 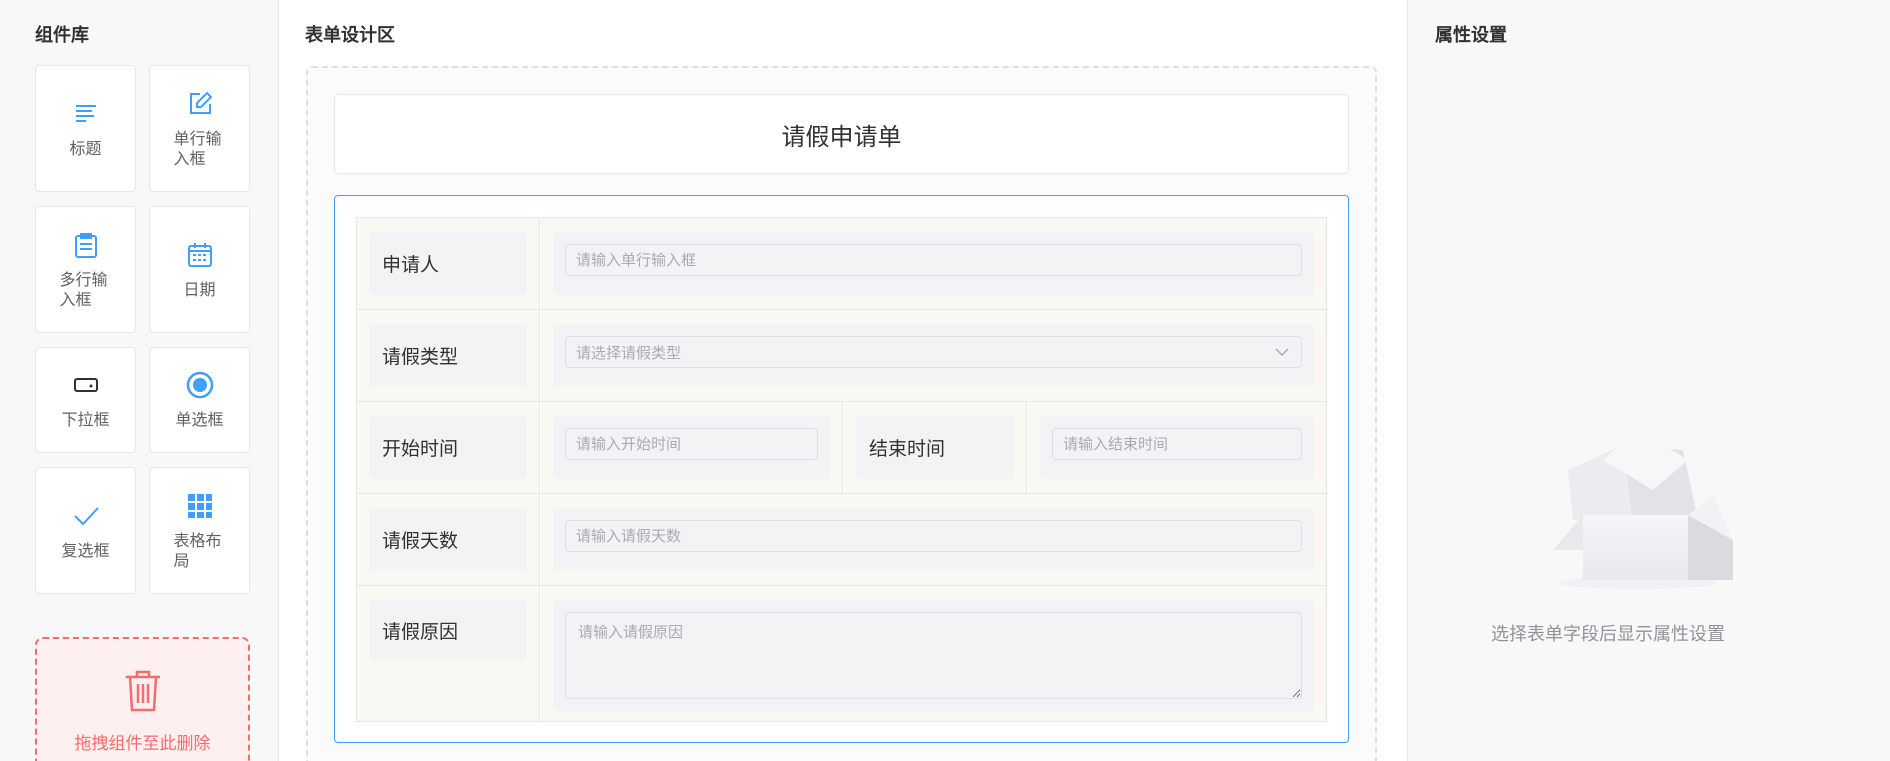 What do you see at coordinates (1638, 487) in the screenshot?
I see `empty-box-icon` at bounding box center [1638, 487].